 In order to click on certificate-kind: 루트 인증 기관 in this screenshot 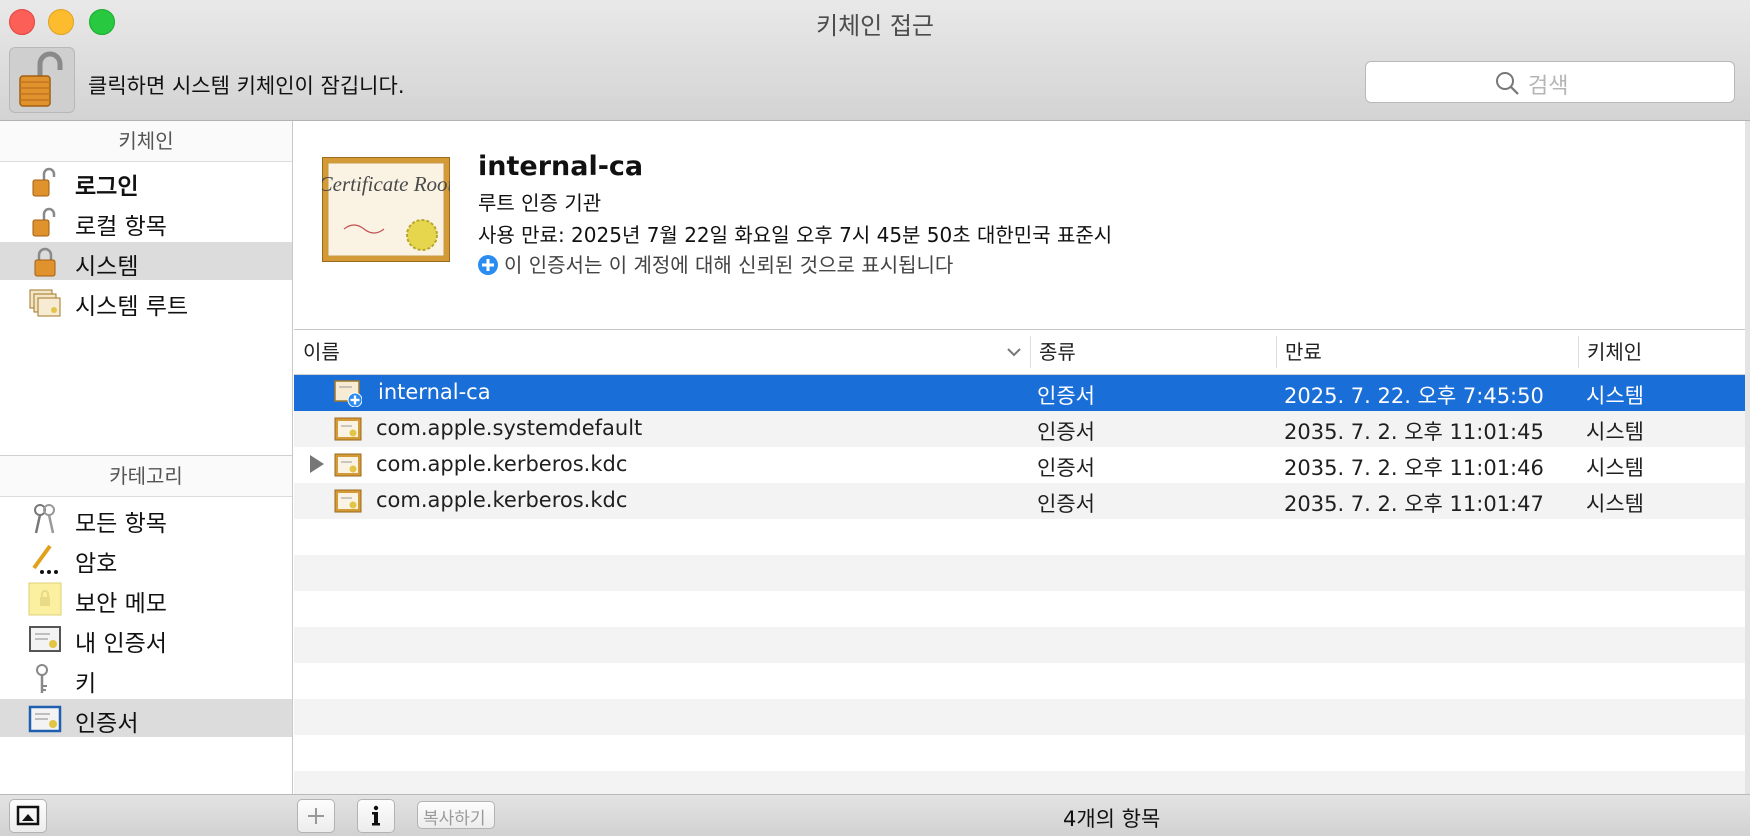, I will do `click(540, 203)`.